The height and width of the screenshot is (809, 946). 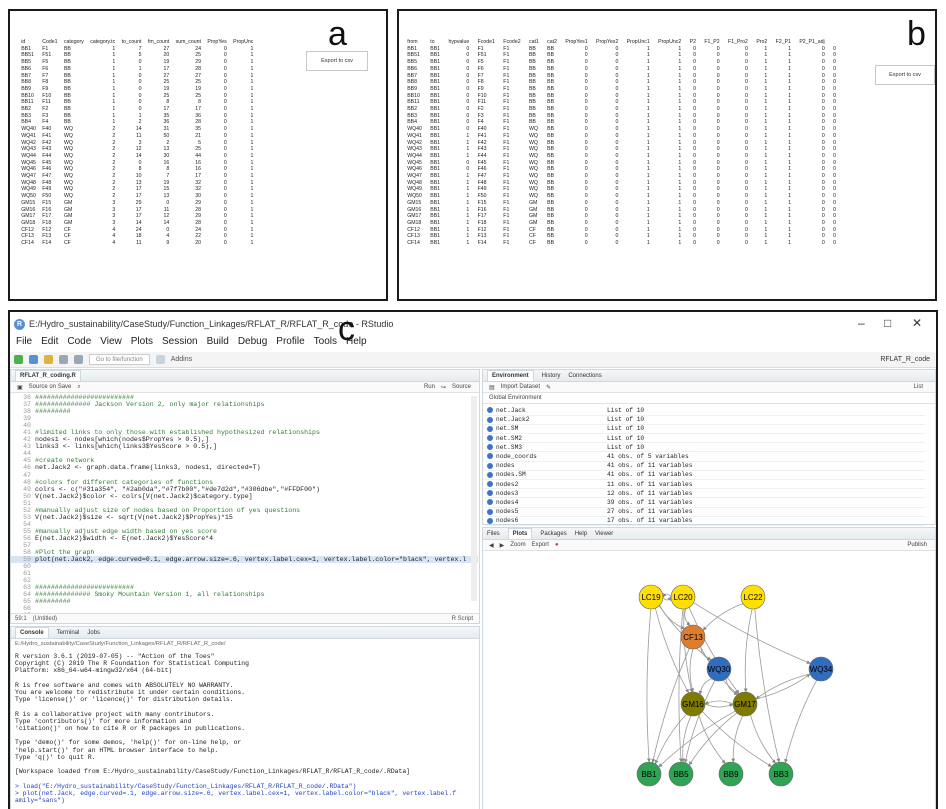 What do you see at coordinates (705, 521) in the screenshot?
I see `environment-row: nodes6 17 obs. of 11 variables` at bounding box center [705, 521].